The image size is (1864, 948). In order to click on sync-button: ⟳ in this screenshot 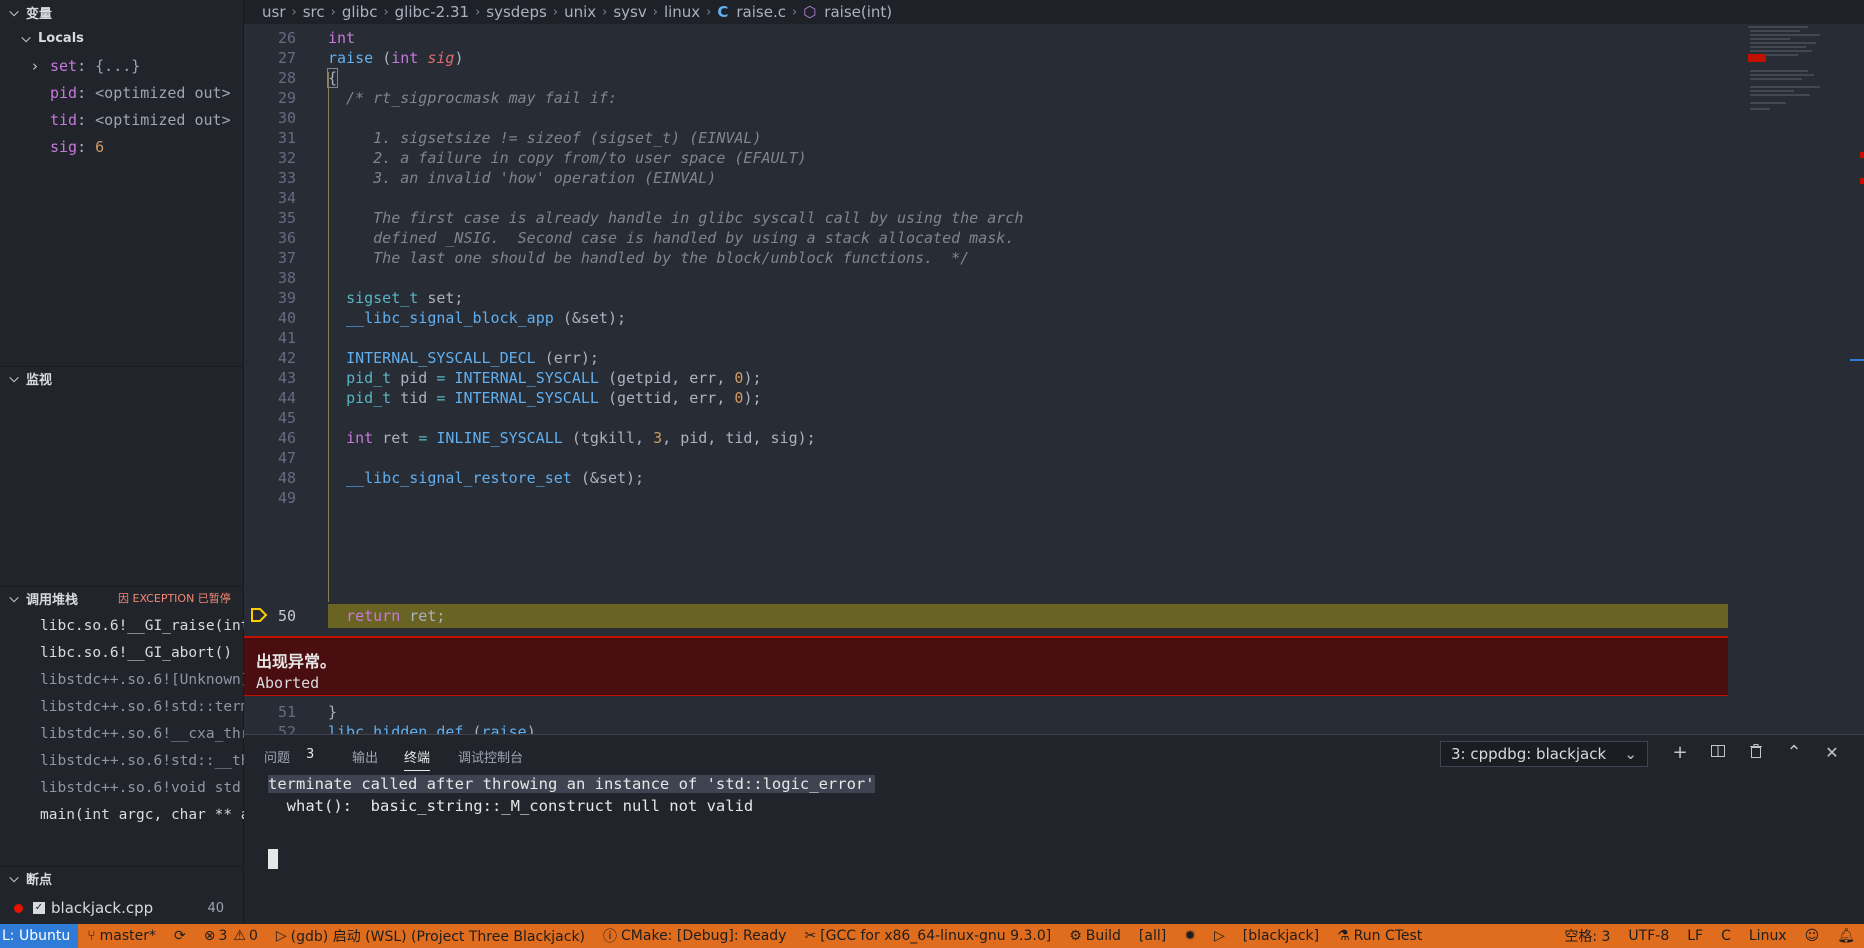, I will do `click(180, 936)`.